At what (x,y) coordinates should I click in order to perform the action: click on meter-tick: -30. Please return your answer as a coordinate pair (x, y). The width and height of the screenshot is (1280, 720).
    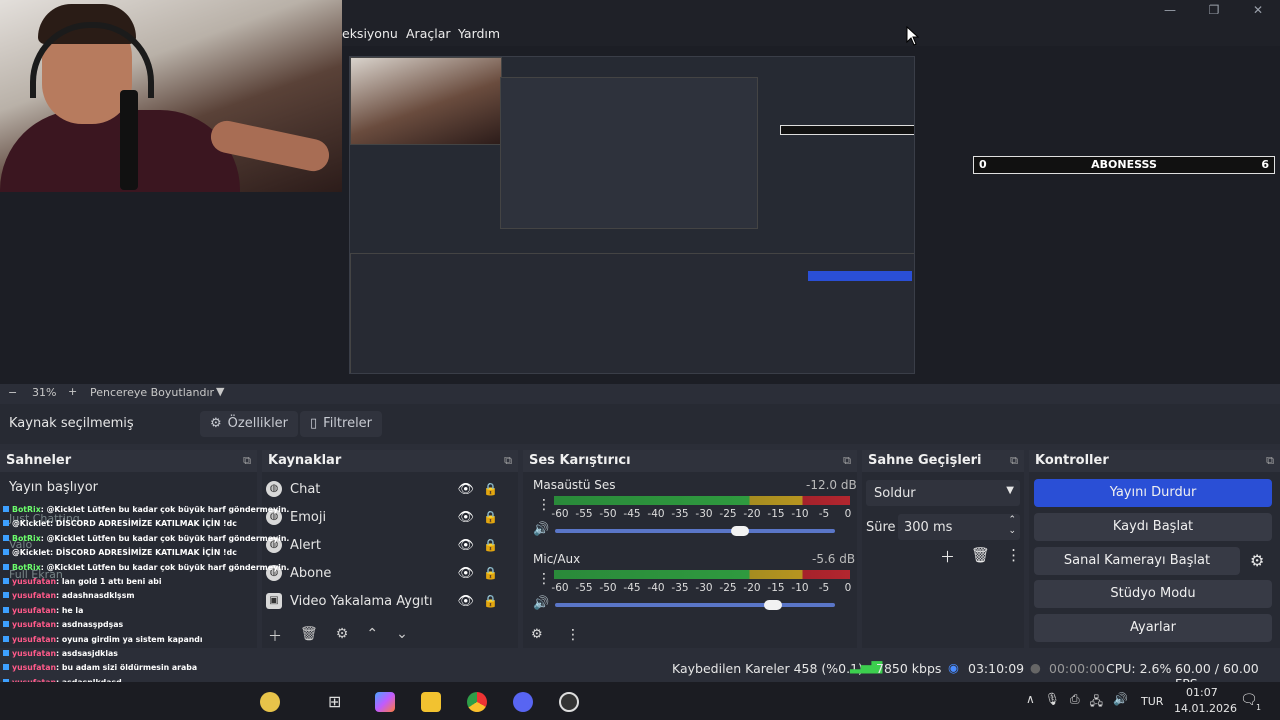
    Looking at the image, I should click on (704, 588).